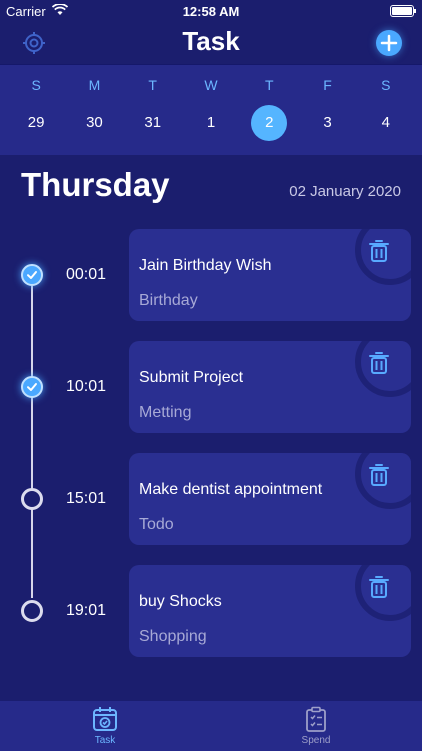 Image resolution: width=422 pixels, height=751 pixels. I want to click on weekday-label: F, so click(327, 85).